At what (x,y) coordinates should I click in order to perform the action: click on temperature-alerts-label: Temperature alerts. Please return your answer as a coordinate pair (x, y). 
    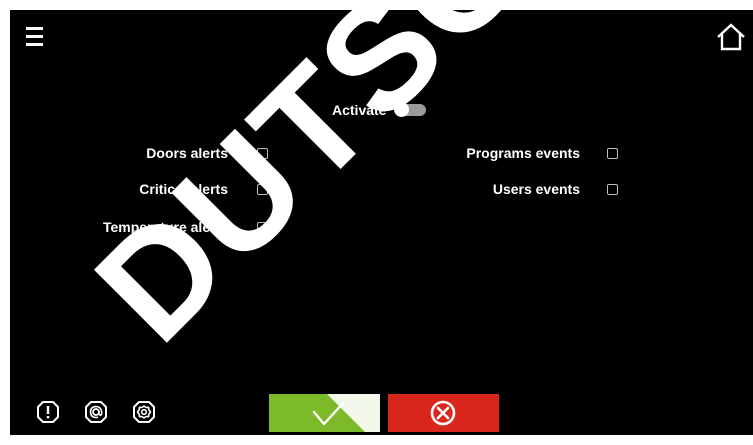
    Looking at the image, I should click on (165, 227).